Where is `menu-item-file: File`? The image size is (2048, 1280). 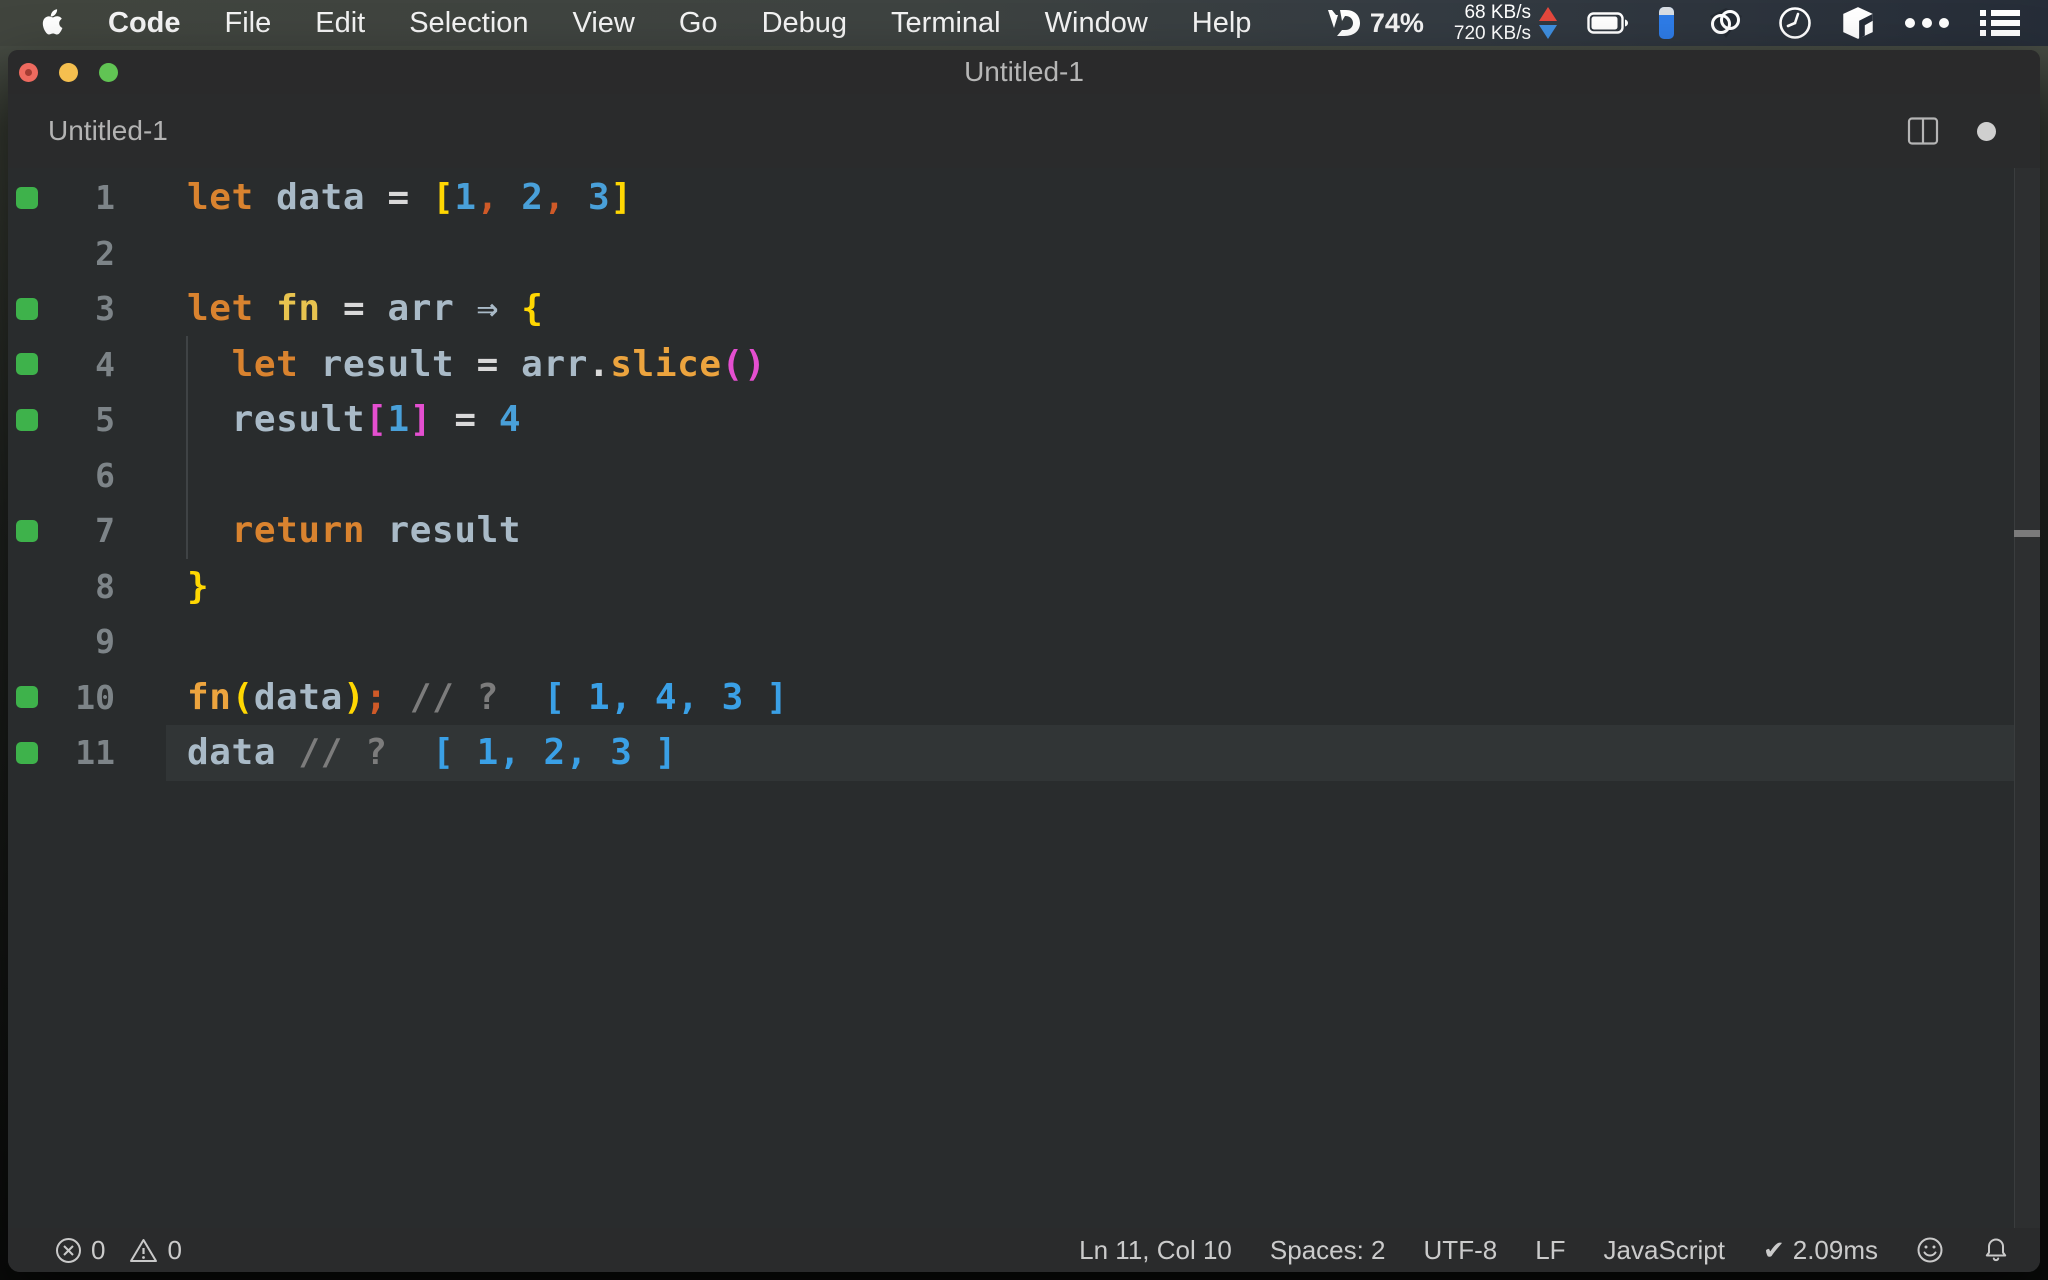 menu-item-file: File is located at coordinates (248, 23).